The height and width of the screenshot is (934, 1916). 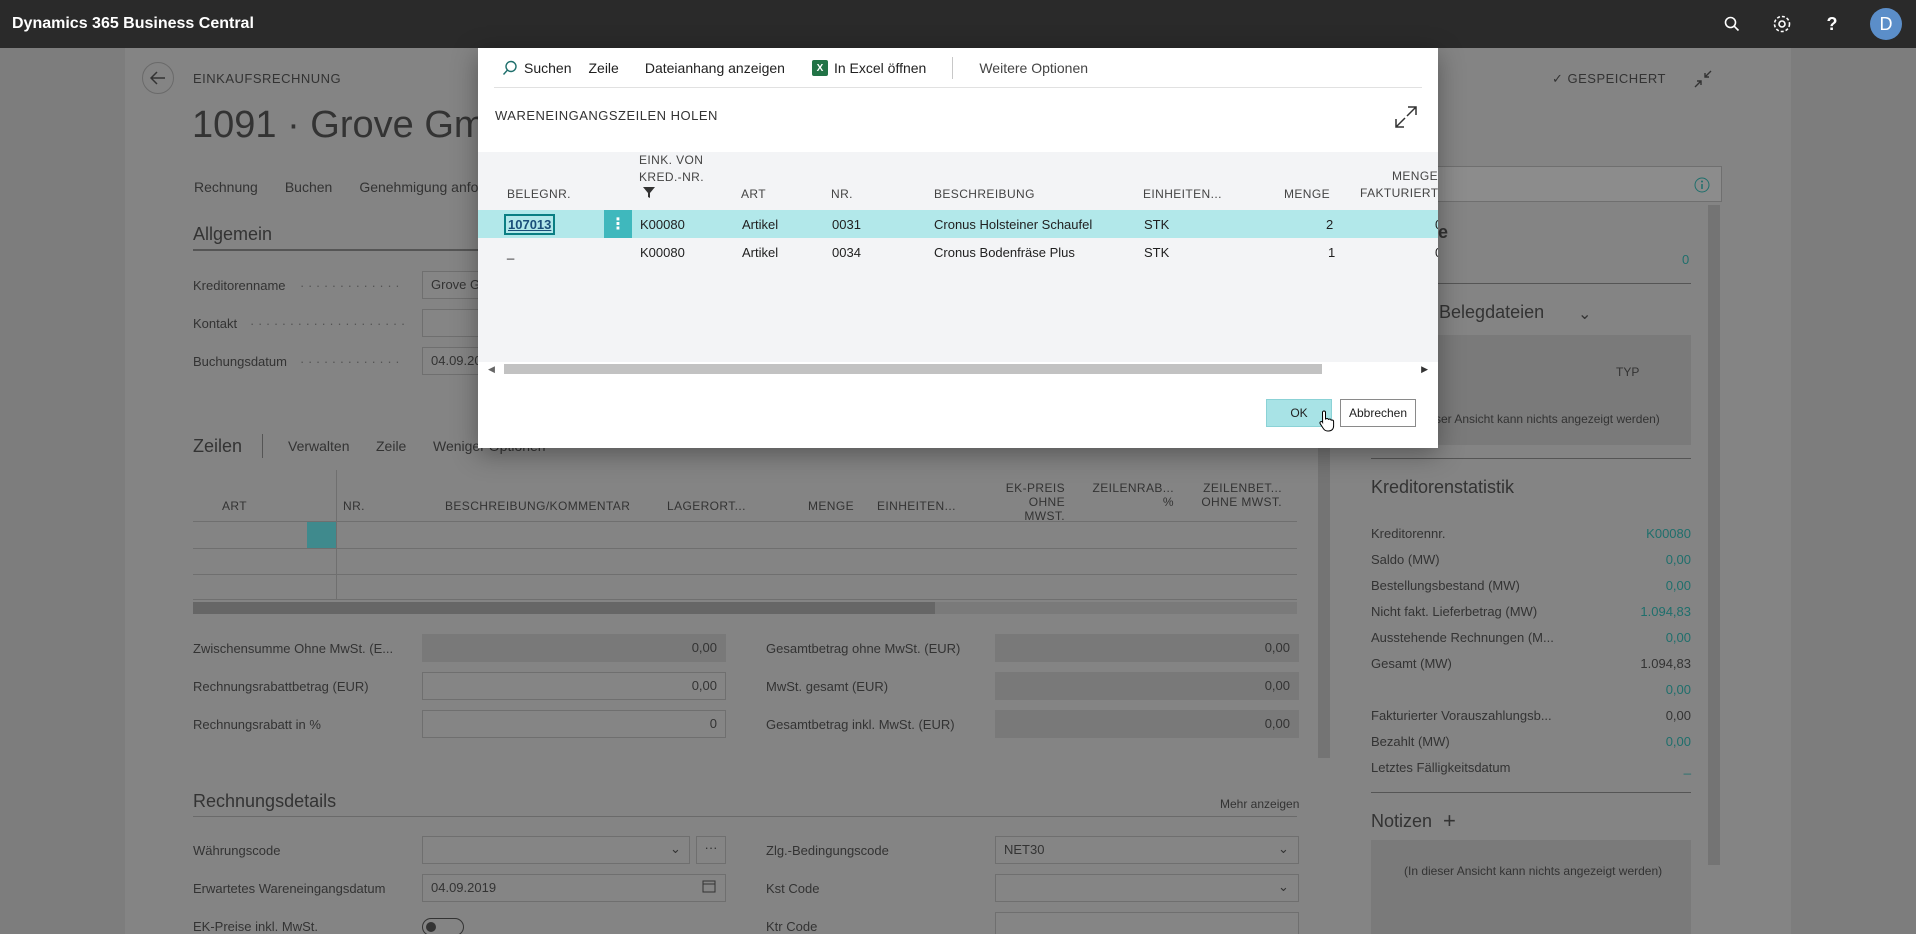 I want to click on kontakt-field, so click(x=452, y=323).